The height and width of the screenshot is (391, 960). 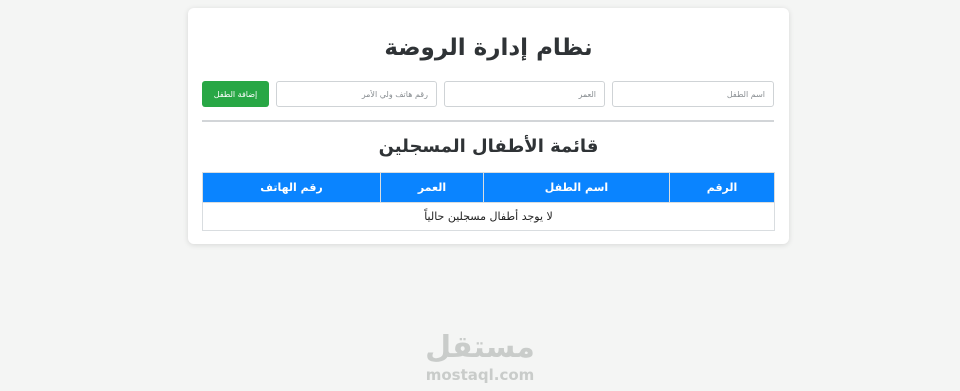 What do you see at coordinates (235, 94) in the screenshot?
I see `add-child-button: إضافة الطفل` at bounding box center [235, 94].